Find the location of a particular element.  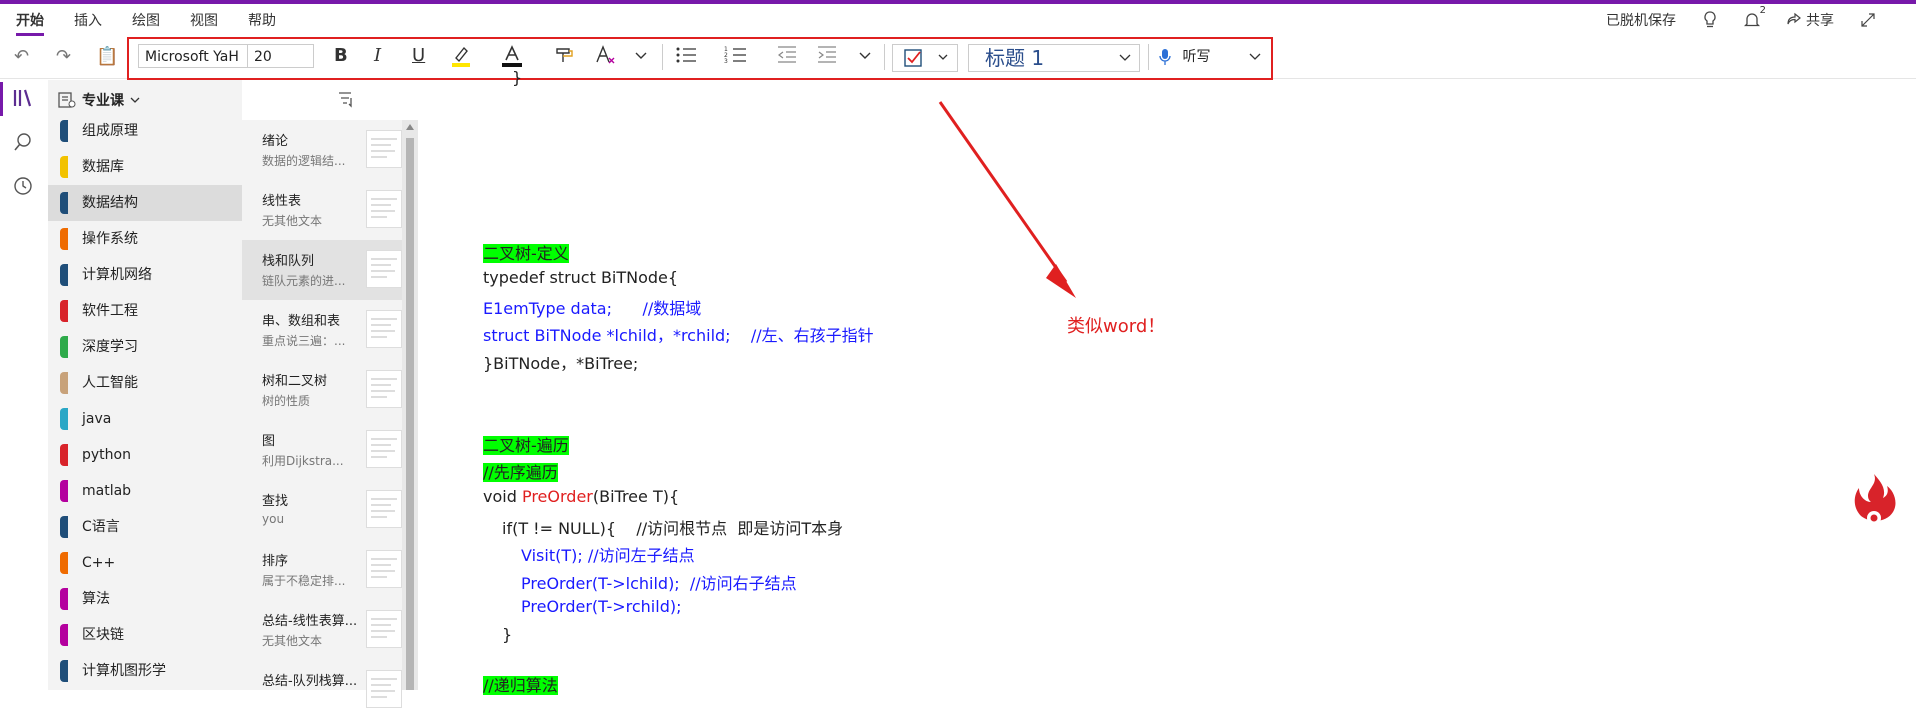

content-line: PreOrder(T->lchild); //访问右子结点 is located at coordinates (659, 583).